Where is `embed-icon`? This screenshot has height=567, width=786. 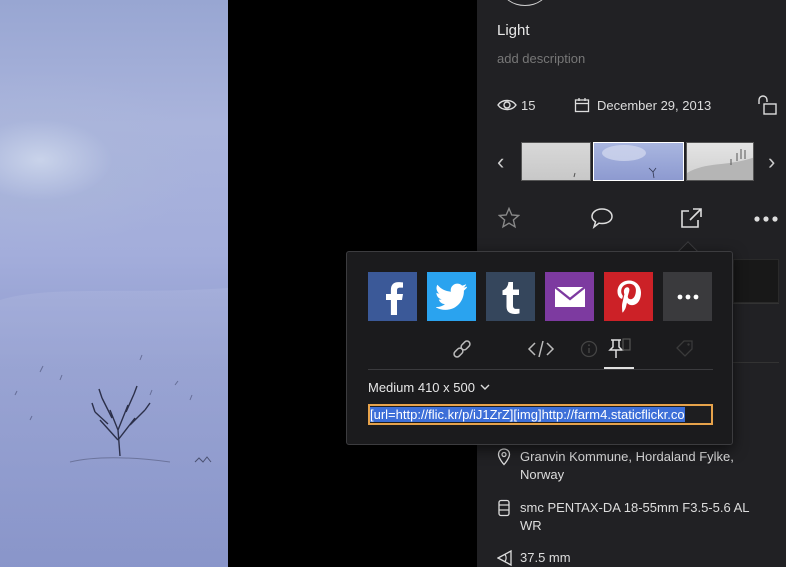
embed-icon is located at coordinates (541, 349).